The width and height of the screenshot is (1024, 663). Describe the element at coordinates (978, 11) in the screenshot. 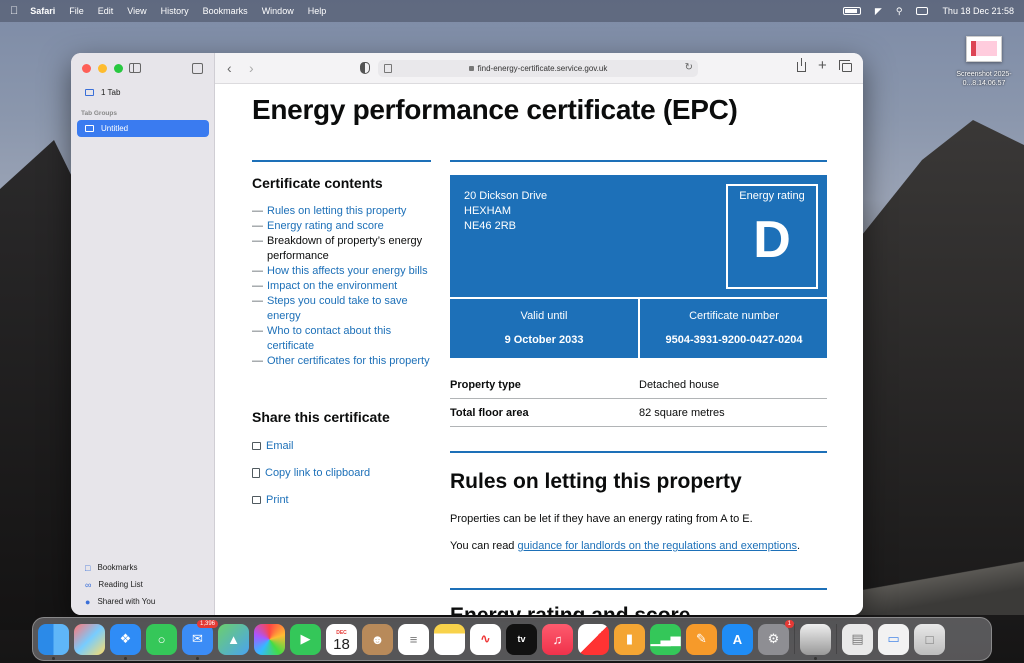

I see `menubar-clock: Thu 18 Dec 21:58` at that location.